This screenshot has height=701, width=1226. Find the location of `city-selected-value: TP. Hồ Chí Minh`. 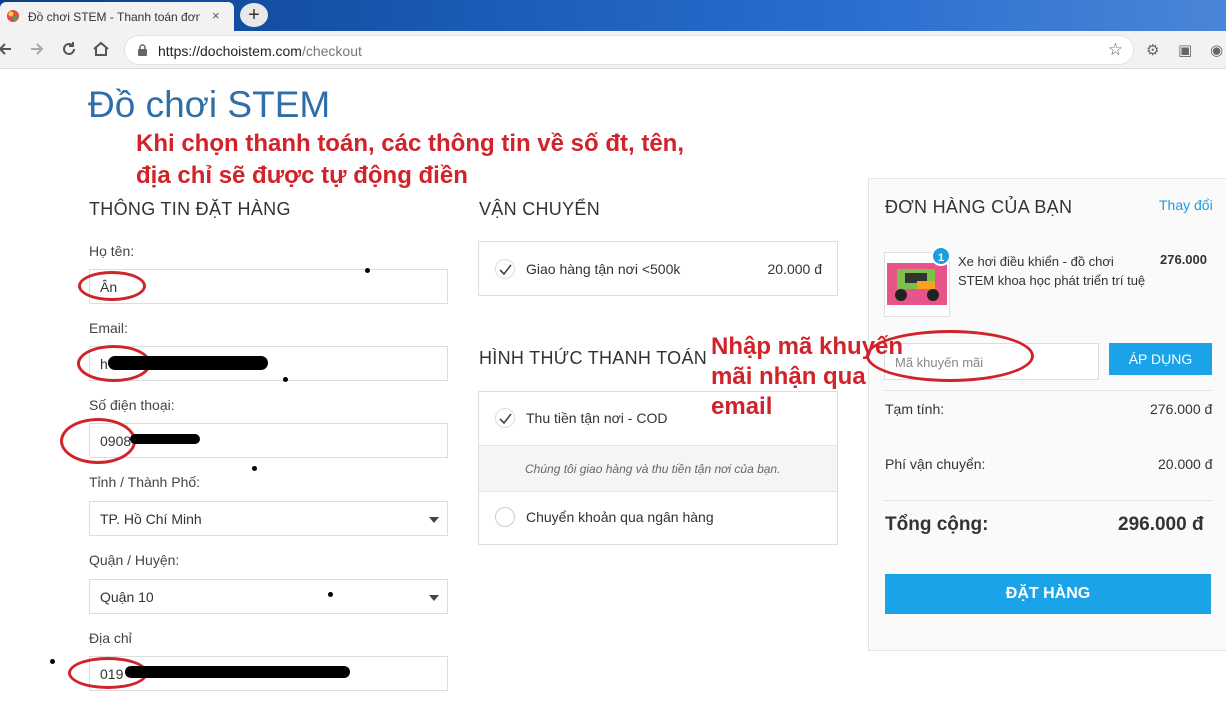

city-selected-value: TP. Hồ Chí Minh is located at coordinates (151, 519).